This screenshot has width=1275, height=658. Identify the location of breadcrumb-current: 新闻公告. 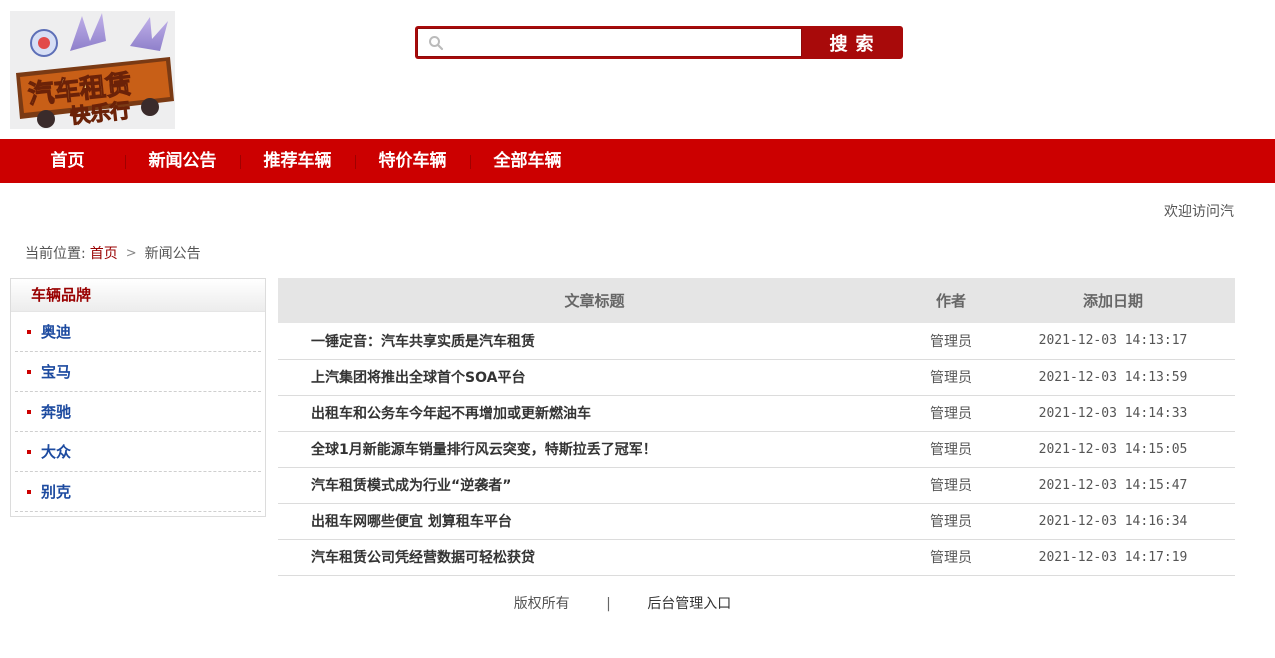
(172, 254).